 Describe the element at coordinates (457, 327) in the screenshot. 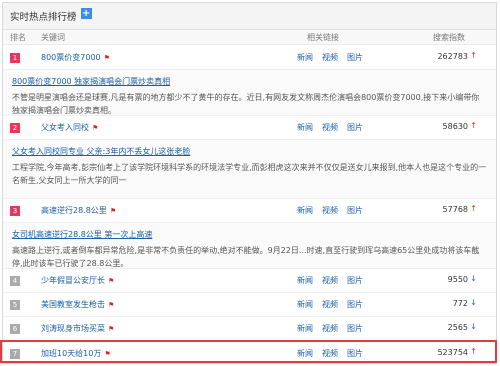

I see `search-index: 2565` at that location.